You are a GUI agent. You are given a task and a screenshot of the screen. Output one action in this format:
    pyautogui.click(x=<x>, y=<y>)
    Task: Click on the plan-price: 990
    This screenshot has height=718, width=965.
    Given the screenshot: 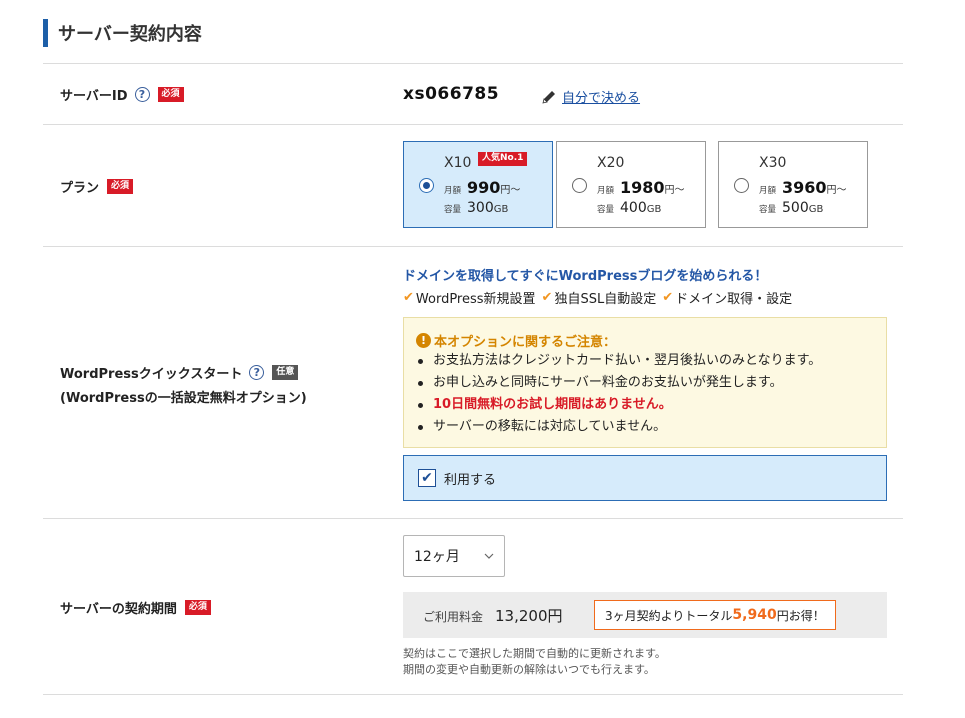 What is the action you would take?
    pyautogui.click(x=484, y=187)
    